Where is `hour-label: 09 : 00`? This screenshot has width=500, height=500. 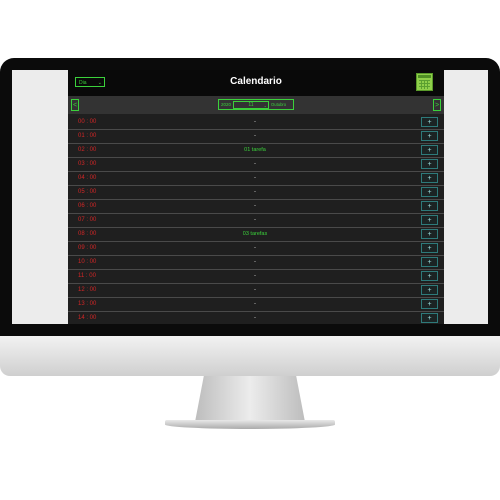
hour-label: 09 : 00 is located at coordinates (87, 248).